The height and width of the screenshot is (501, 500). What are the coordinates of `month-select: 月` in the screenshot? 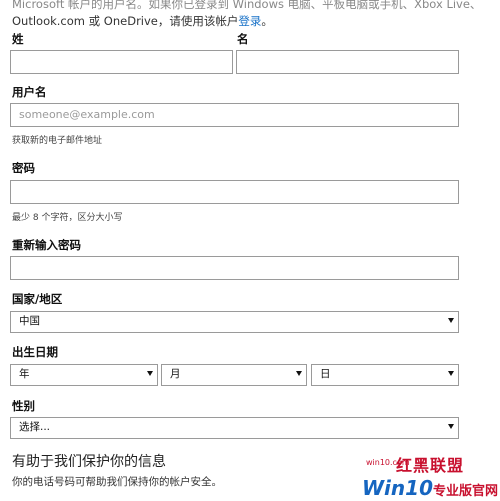 It's located at (234, 375).